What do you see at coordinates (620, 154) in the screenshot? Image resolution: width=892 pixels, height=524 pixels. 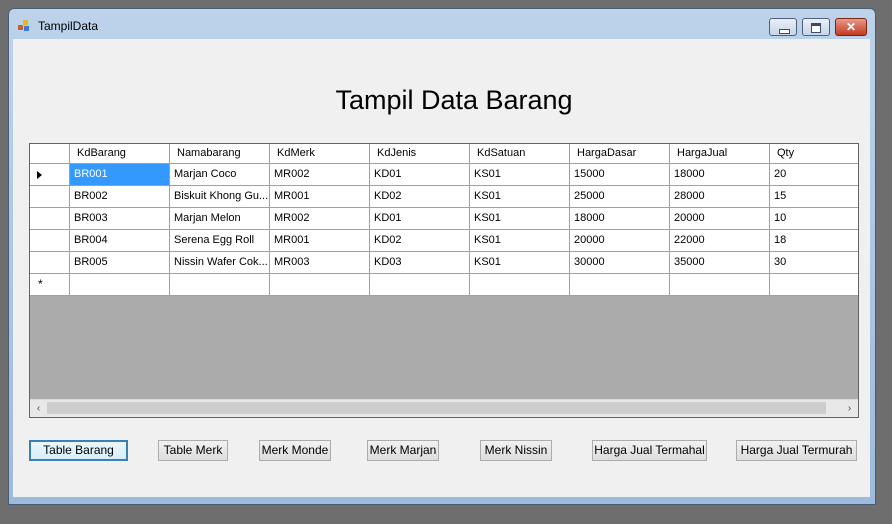 I see `column-header-hargadasar: HargaDasar` at bounding box center [620, 154].